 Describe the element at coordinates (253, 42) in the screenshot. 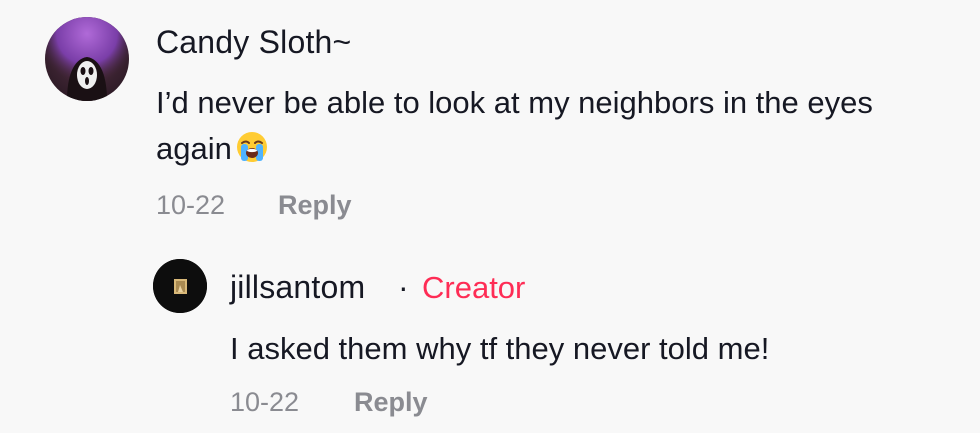

I see `comment-username: Candy Sloth~` at that location.